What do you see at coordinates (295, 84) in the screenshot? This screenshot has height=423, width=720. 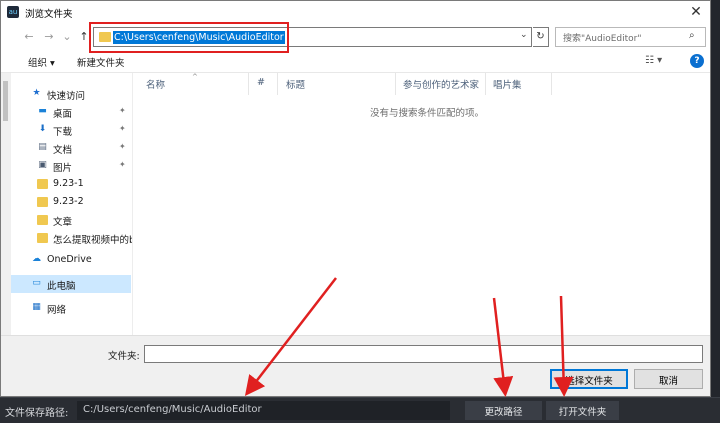 I see `column-header-title: 标题` at bounding box center [295, 84].